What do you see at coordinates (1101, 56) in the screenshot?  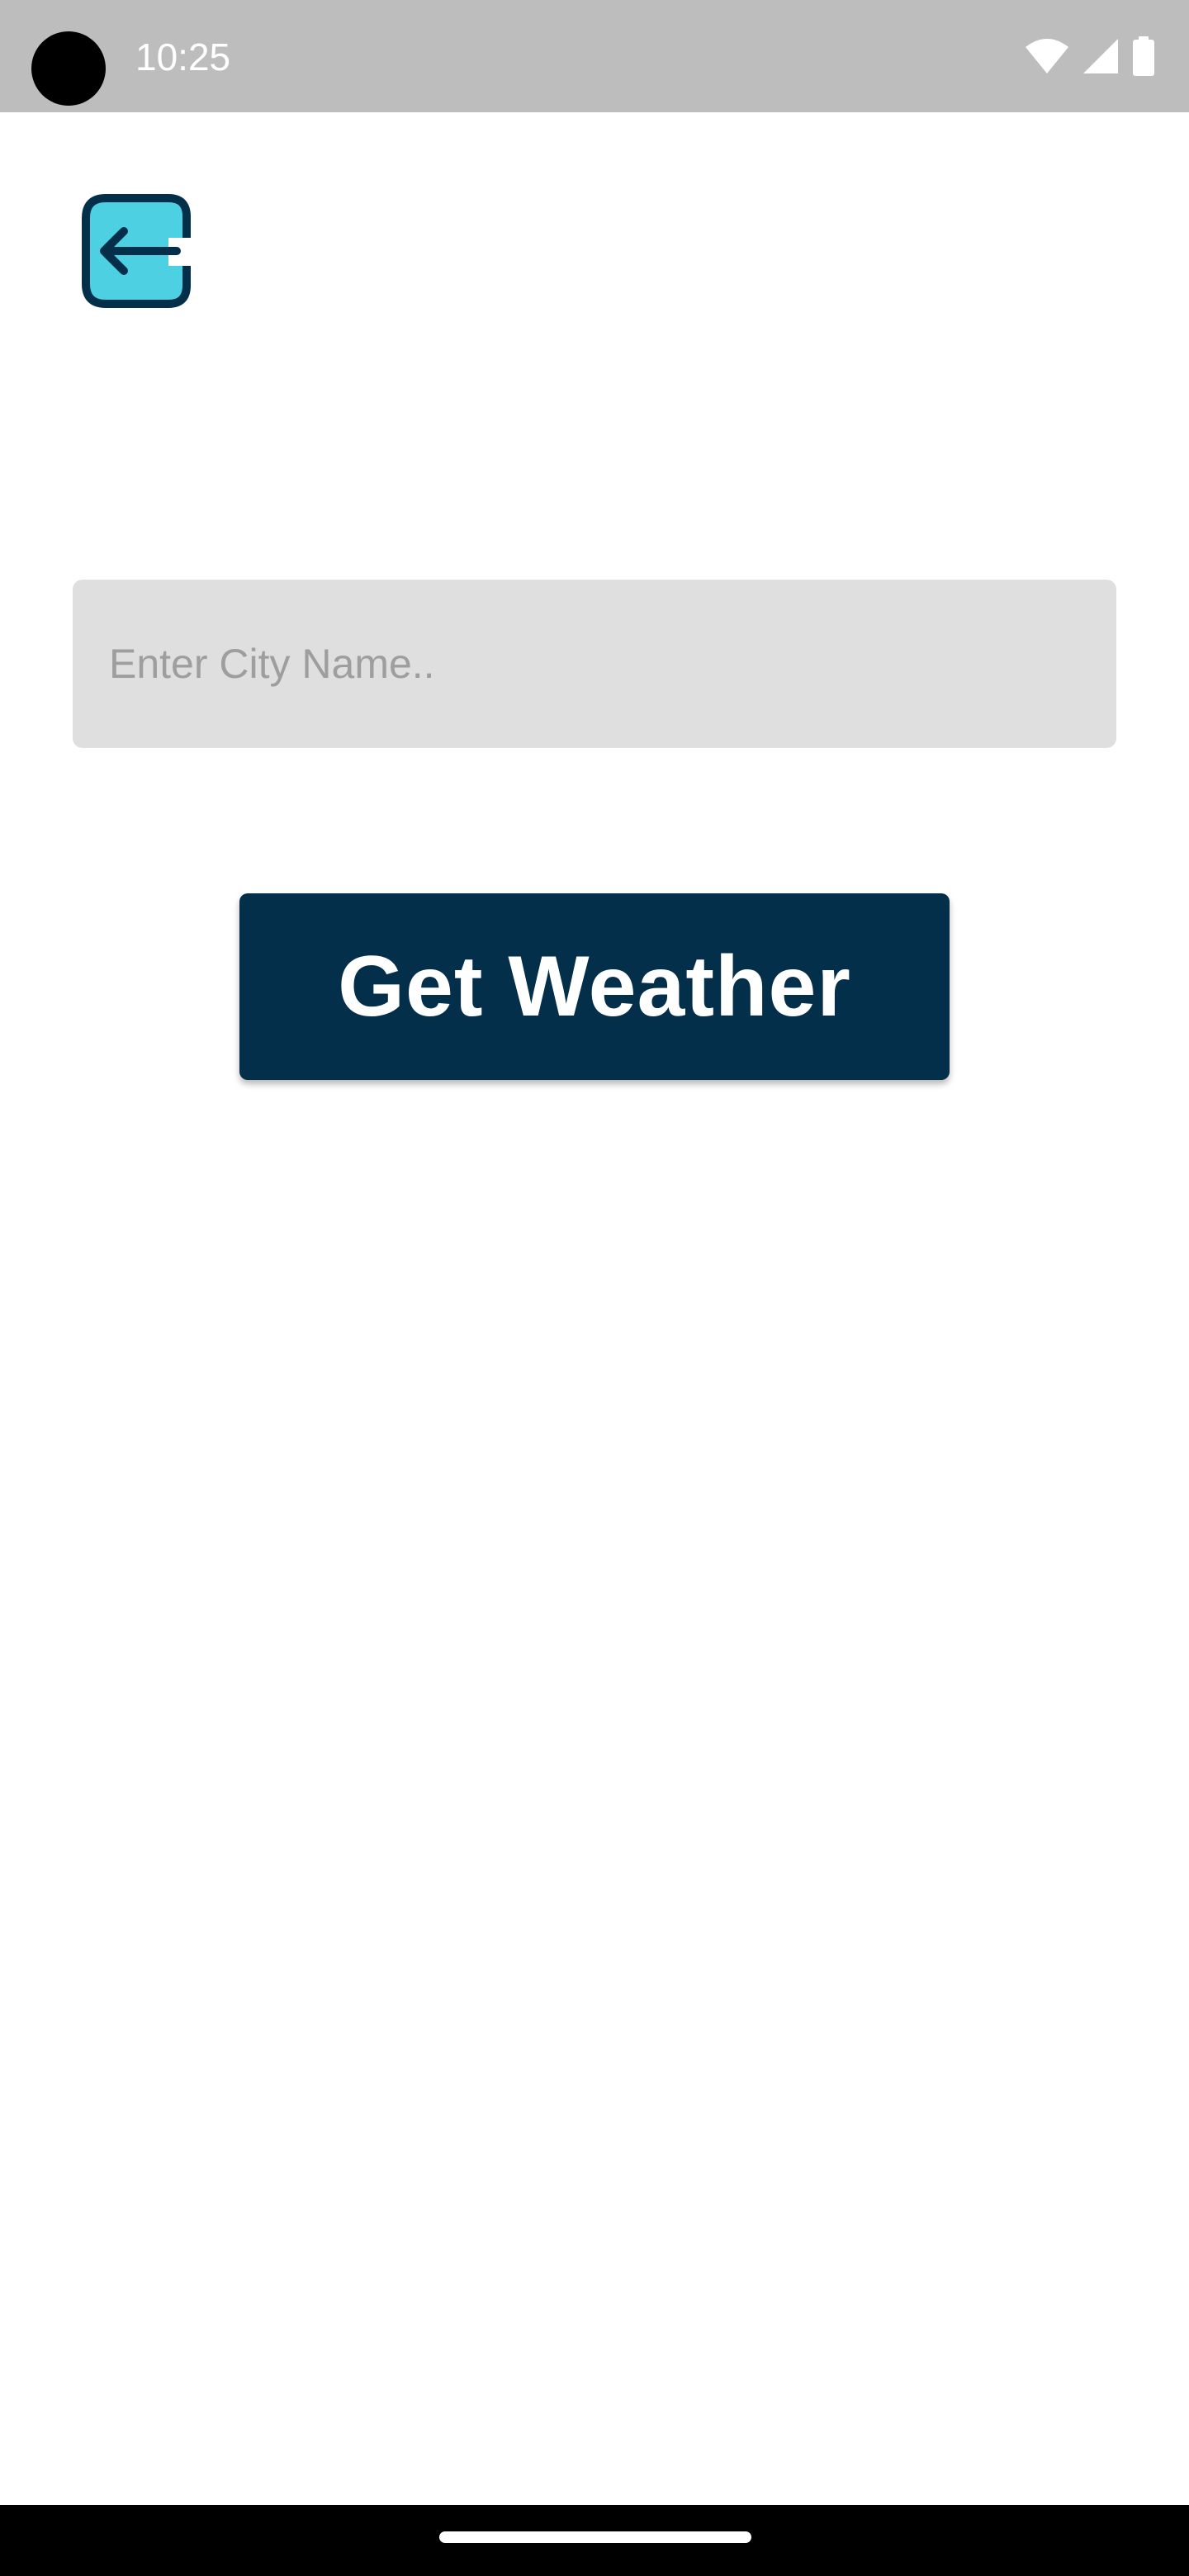 I see `cellular-signal-icon` at bounding box center [1101, 56].